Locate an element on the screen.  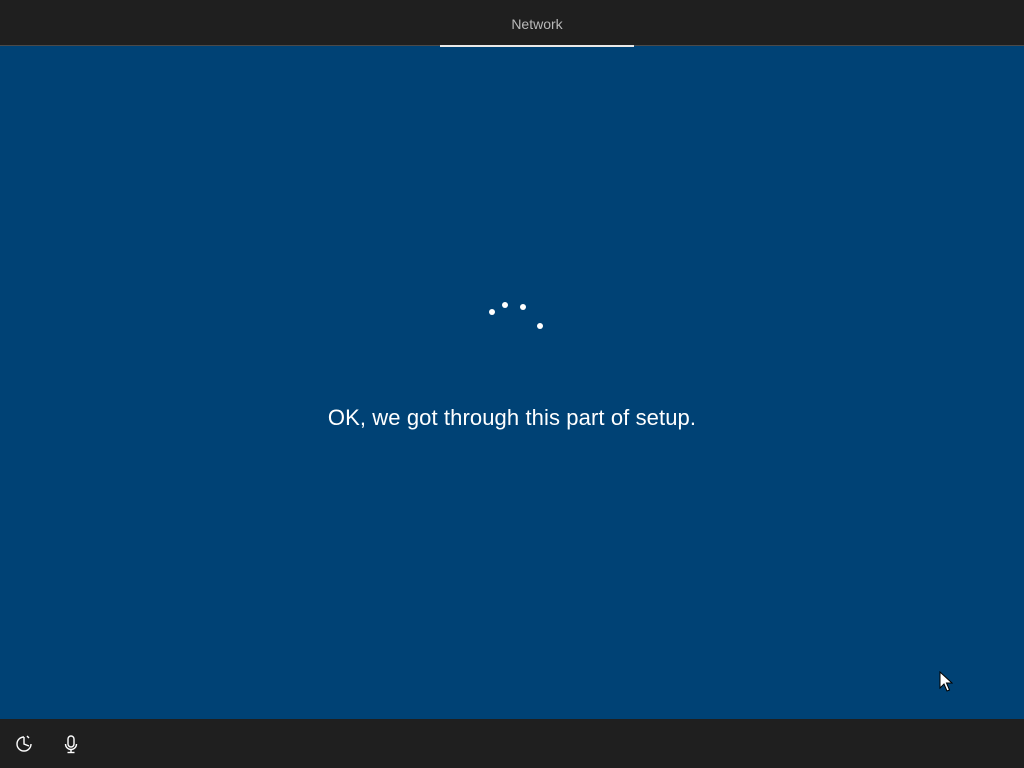
loading-spinner is located at coordinates (515, 319).